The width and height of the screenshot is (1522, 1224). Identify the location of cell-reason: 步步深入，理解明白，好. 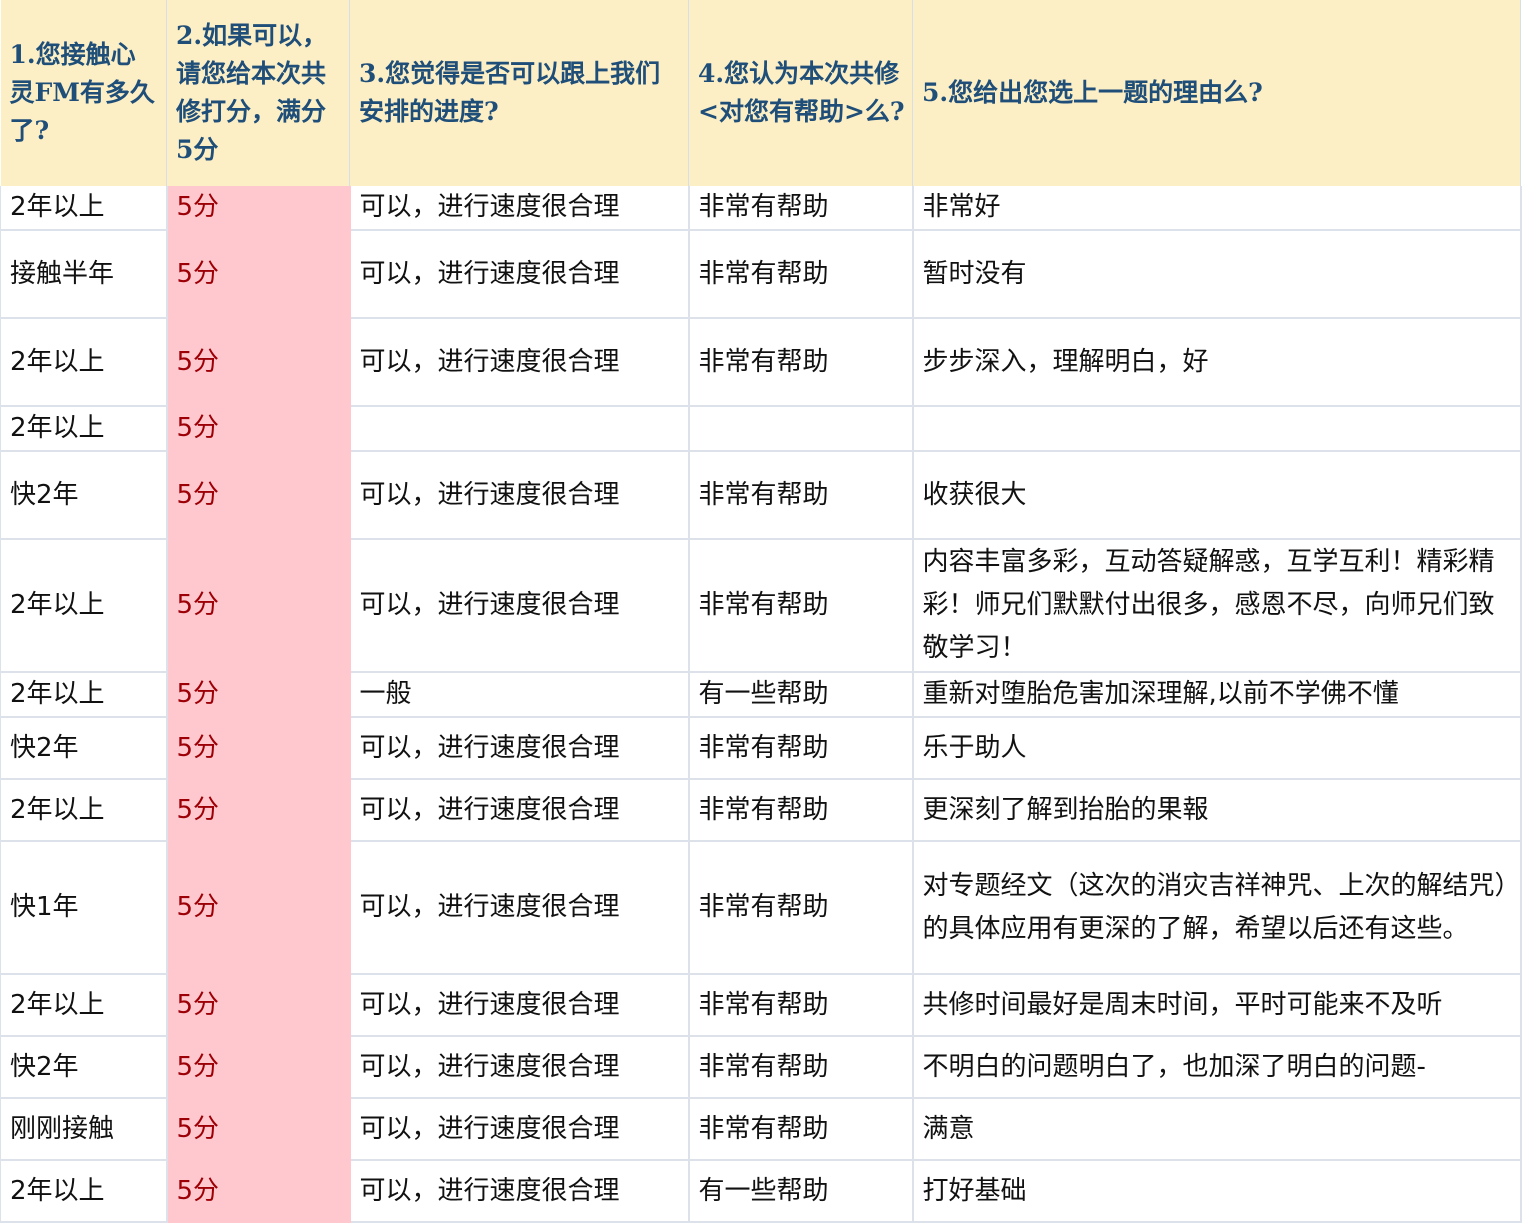
(1217, 362).